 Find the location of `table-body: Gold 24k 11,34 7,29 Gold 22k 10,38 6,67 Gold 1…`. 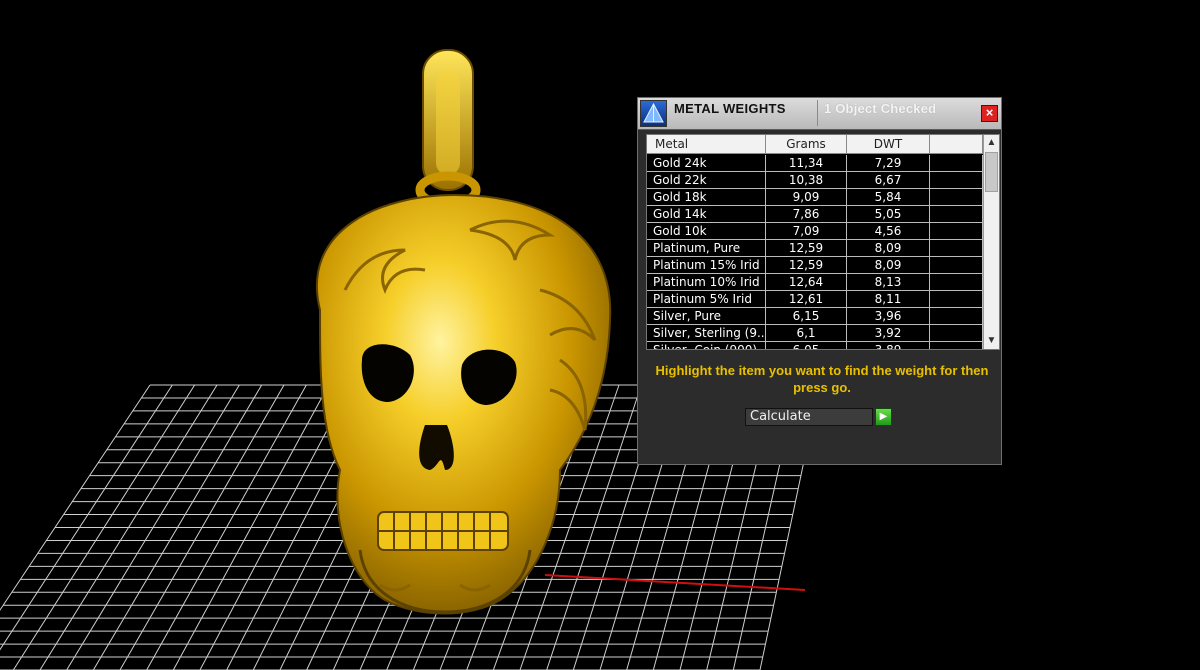

table-body: Gold 24k 11,34 7,29 Gold 22k 10,38 6,67 Gold 1… is located at coordinates (815, 252).